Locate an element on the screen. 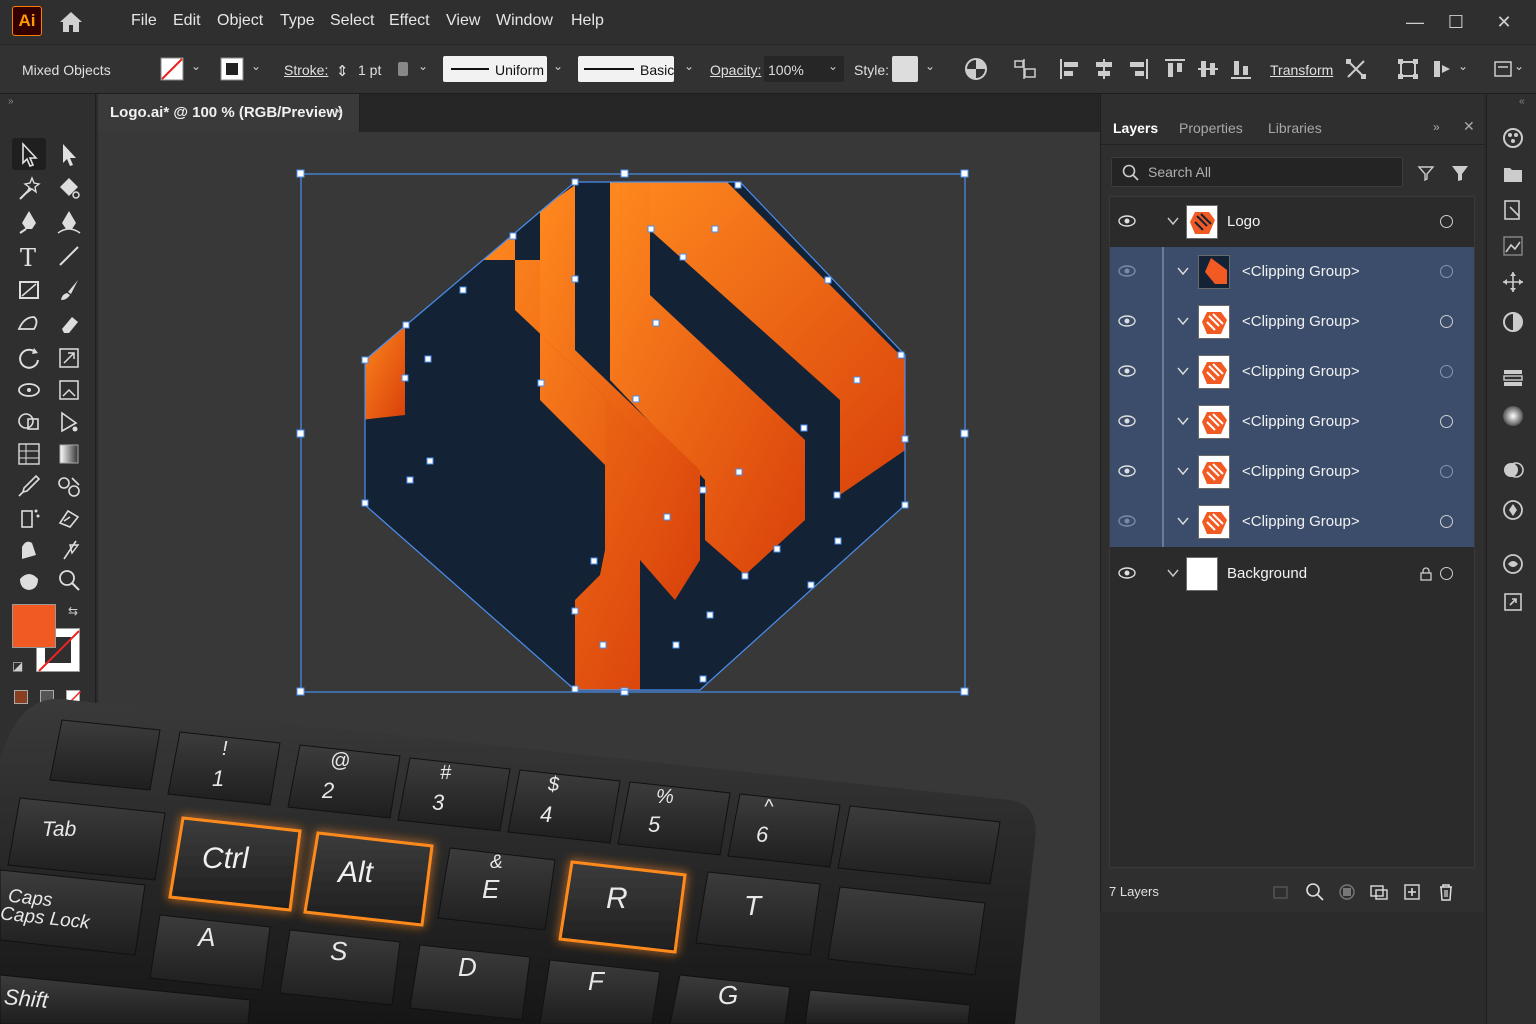  curvature-tool-icon is located at coordinates (69, 222).